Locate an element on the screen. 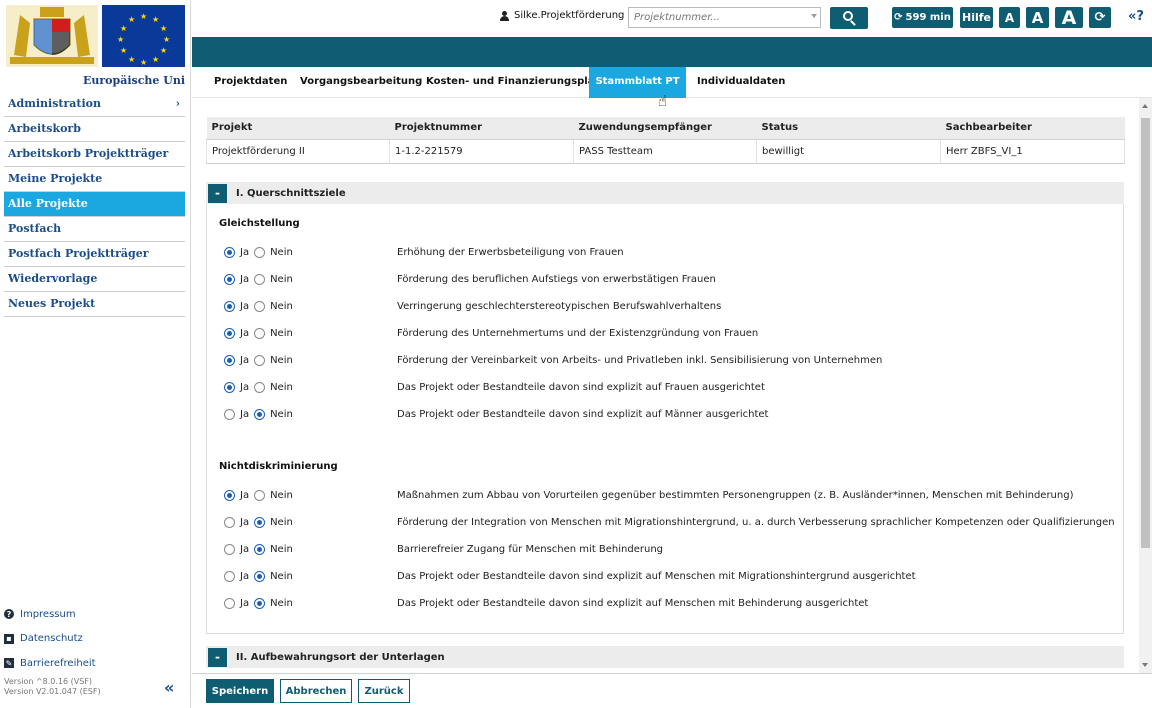 Image resolution: width=1152 pixels, height=708 pixels. nav-item-postfach-projekttraeger: Postfach Projektträger is located at coordinates (94, 254).